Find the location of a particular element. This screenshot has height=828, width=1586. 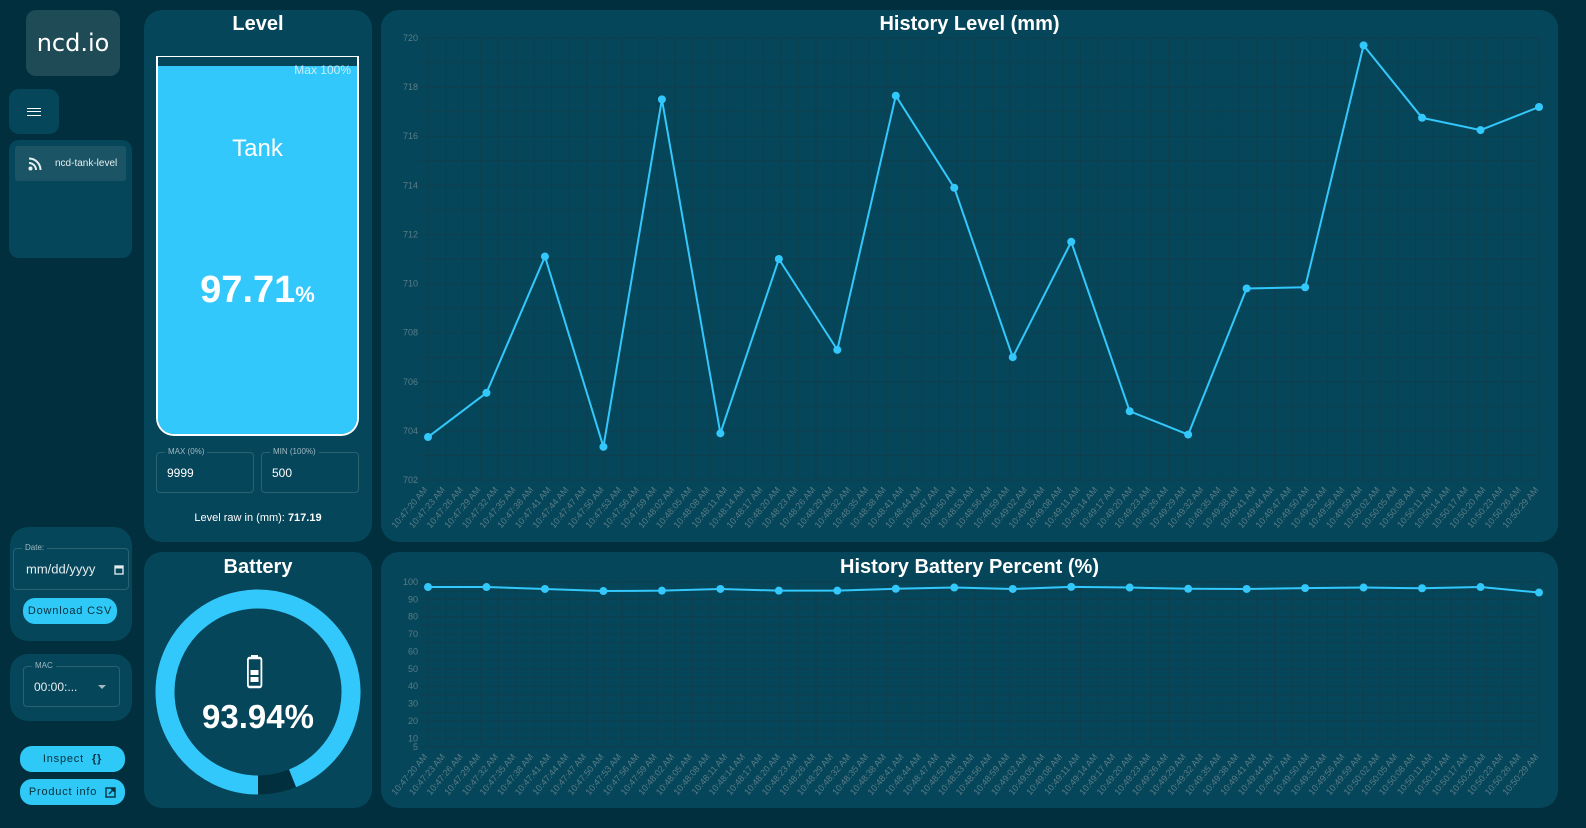

level-raw: Level raw in (mm): 717.19 is located at coordinates (258, 518).